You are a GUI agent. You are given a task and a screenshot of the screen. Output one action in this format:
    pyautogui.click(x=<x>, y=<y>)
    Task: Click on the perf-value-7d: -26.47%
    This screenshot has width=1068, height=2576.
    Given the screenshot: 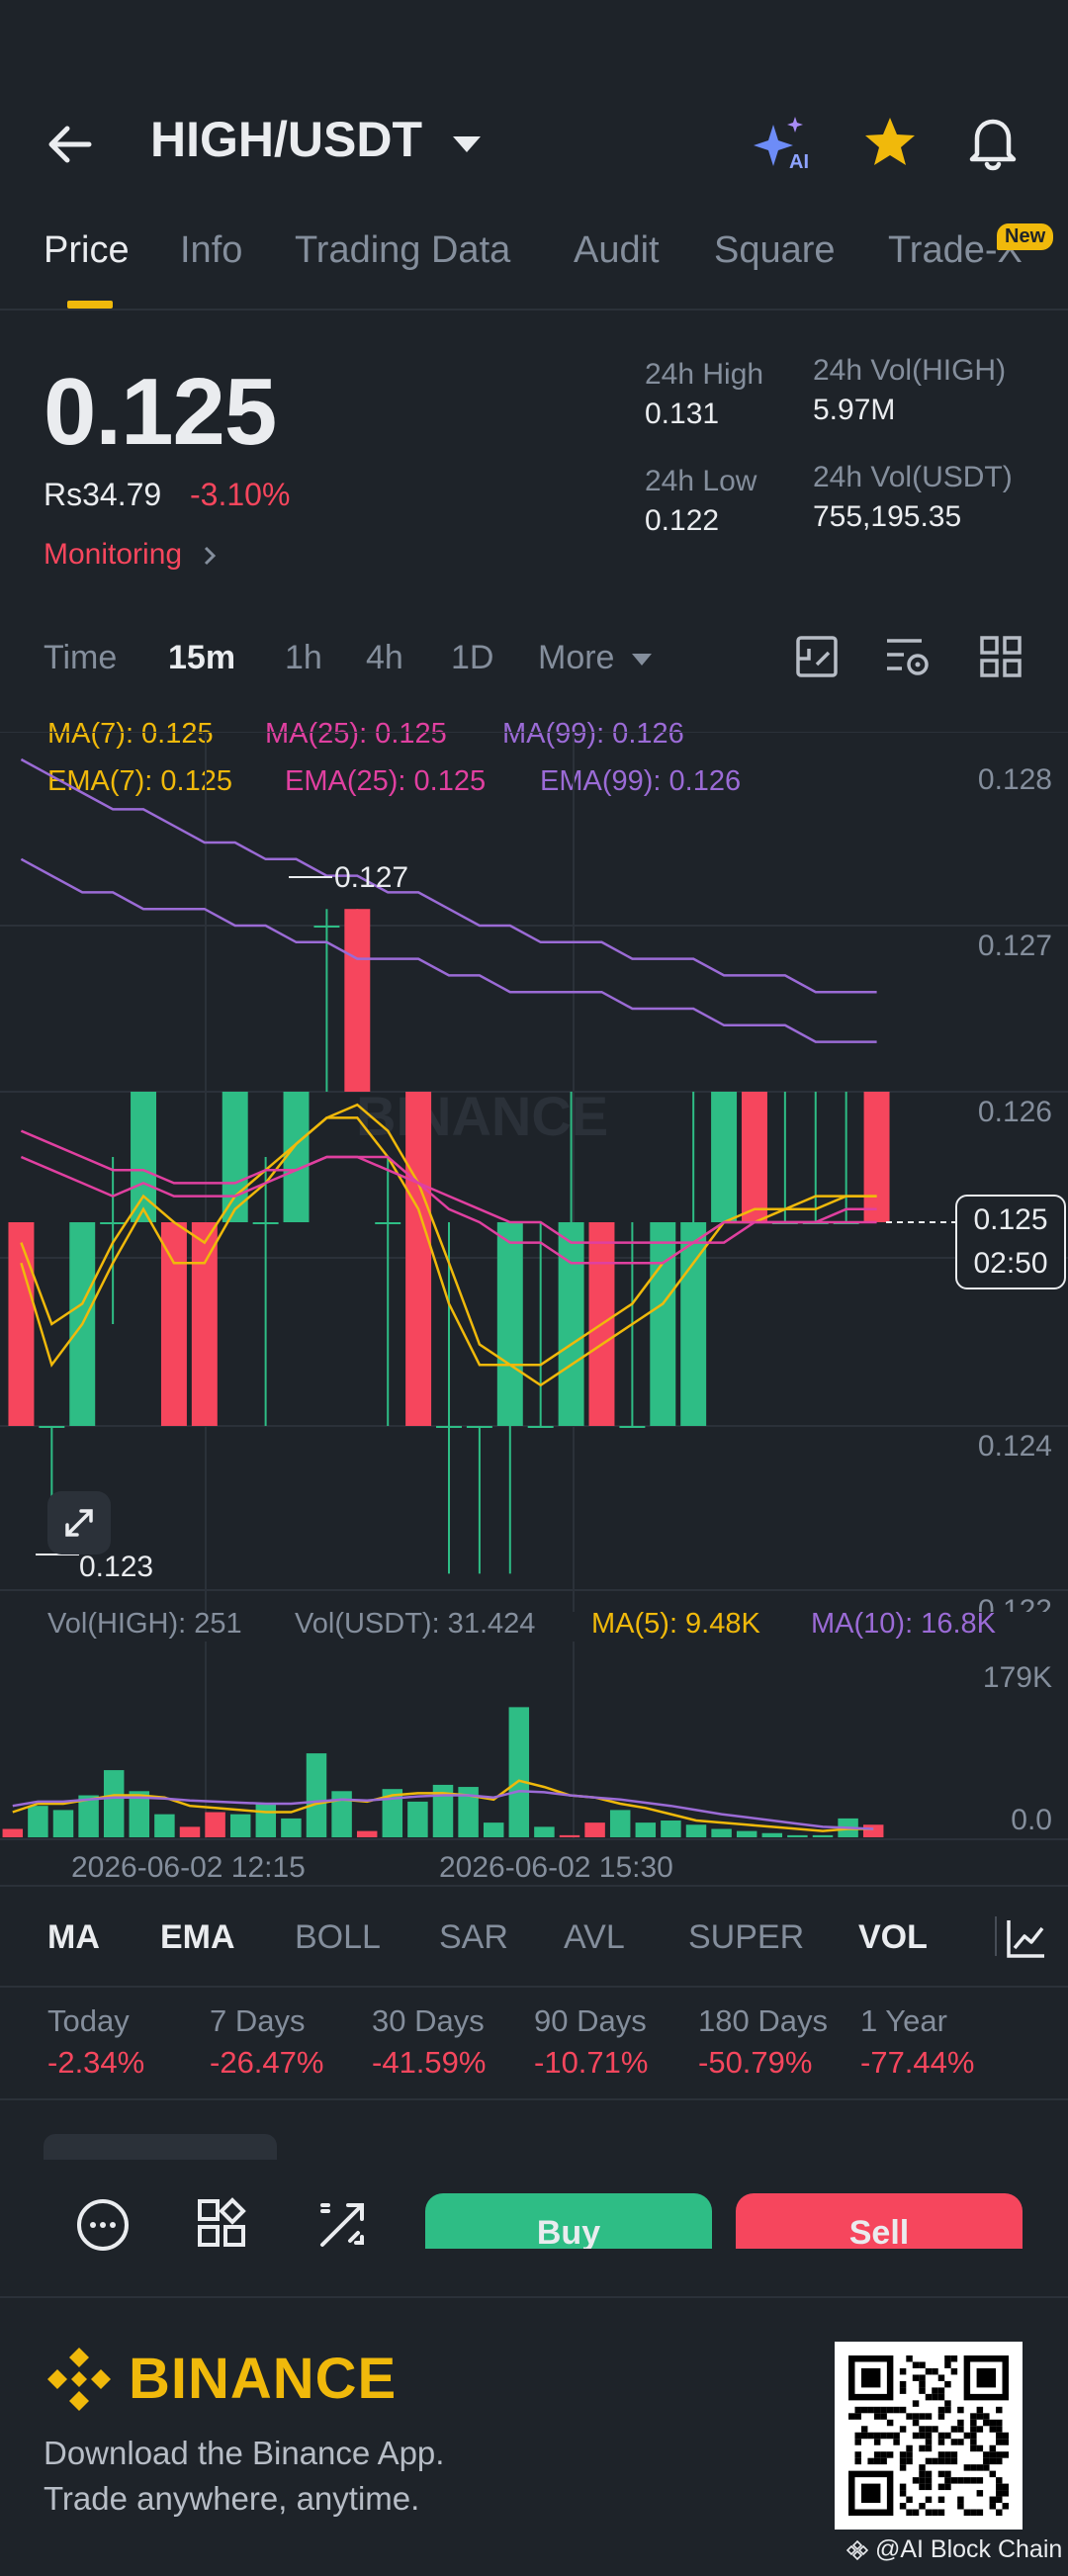 What is the action you would take?
    pyautogui.click(x=267, y=2062)
    